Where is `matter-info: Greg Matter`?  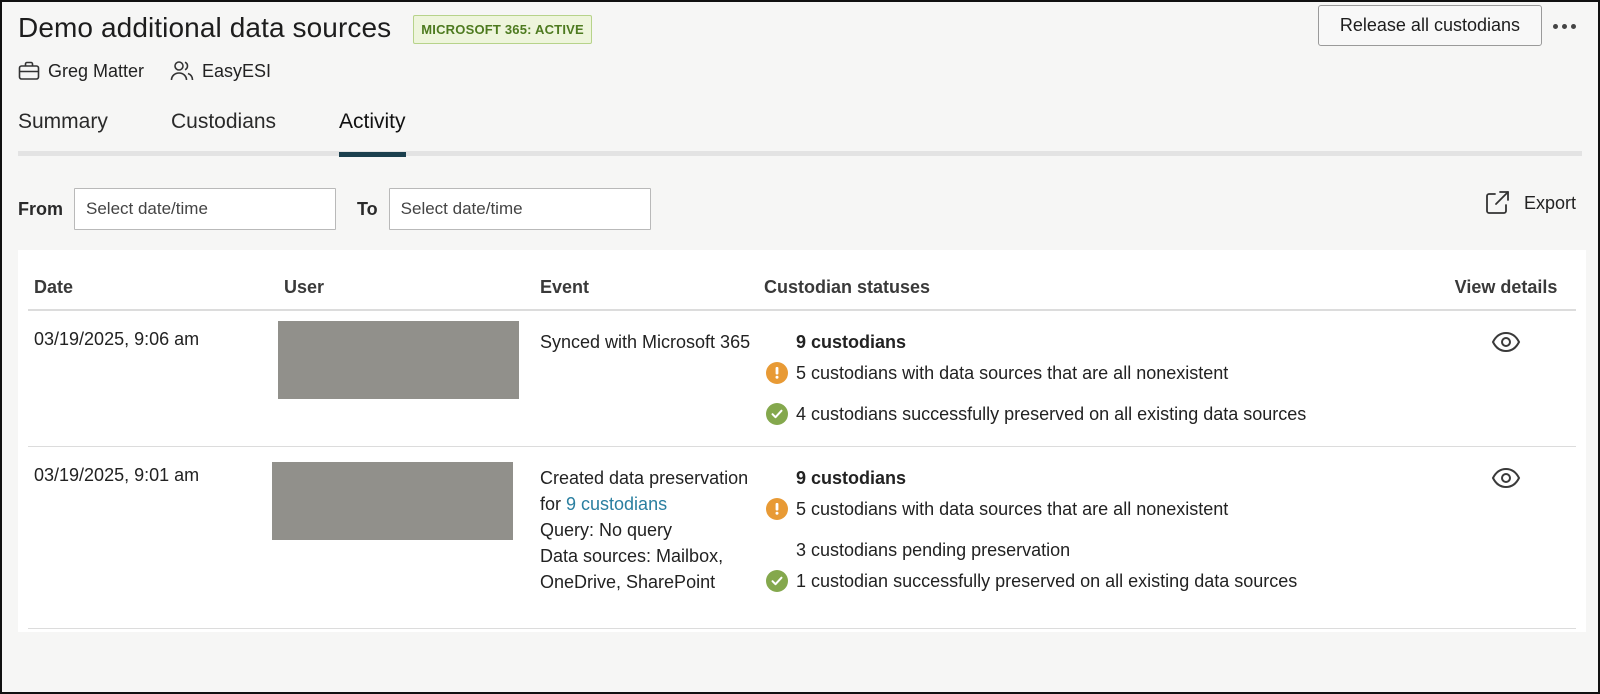
matter-info: Greg Matter is located at coordinates (81, 71).